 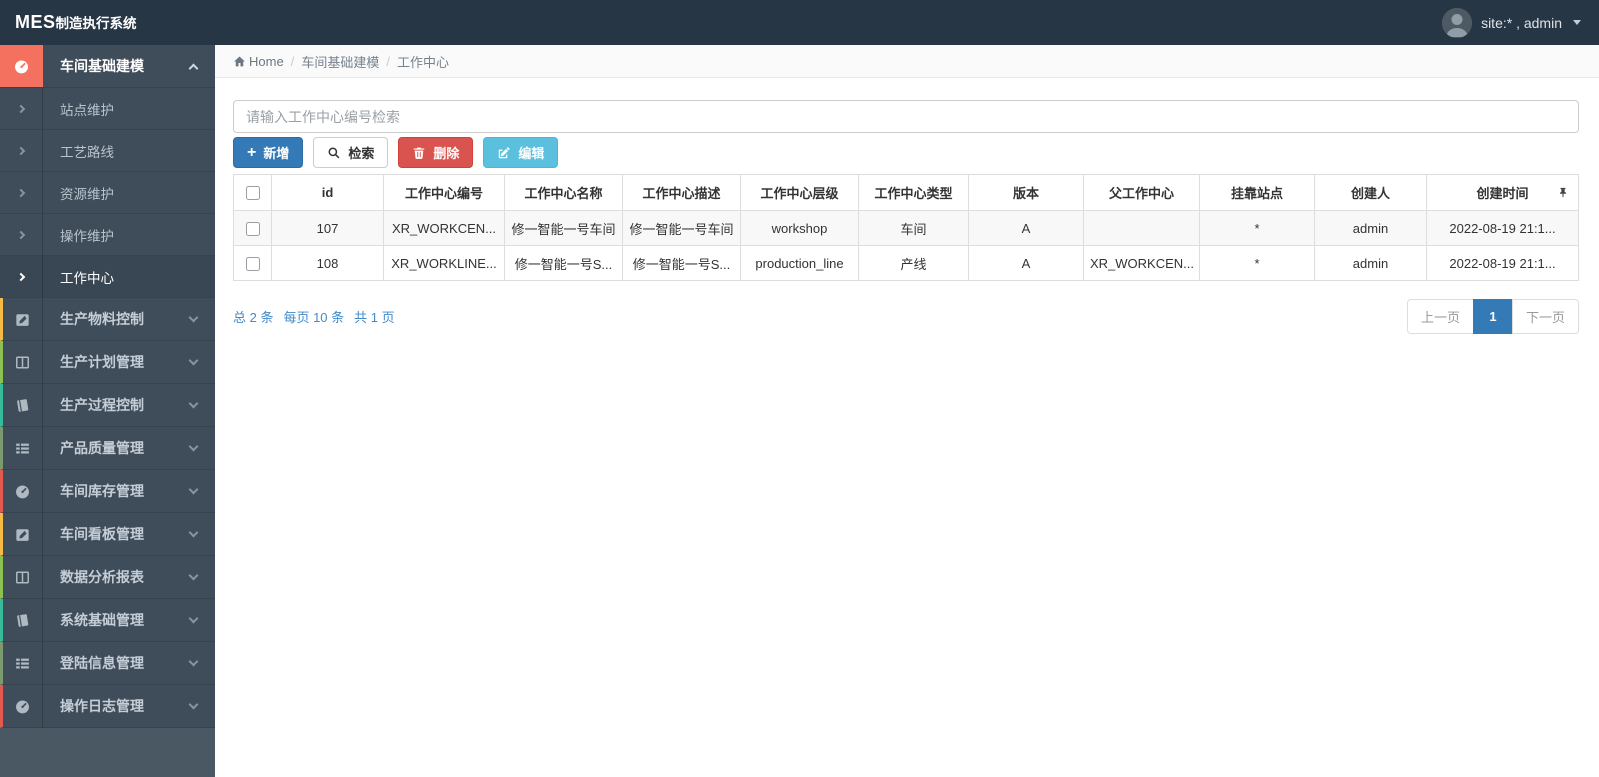 What do you see at coordinates (35, 22) in the screenshot?
I see `app-logo-mes: MES` at bounding box center [35, 22].